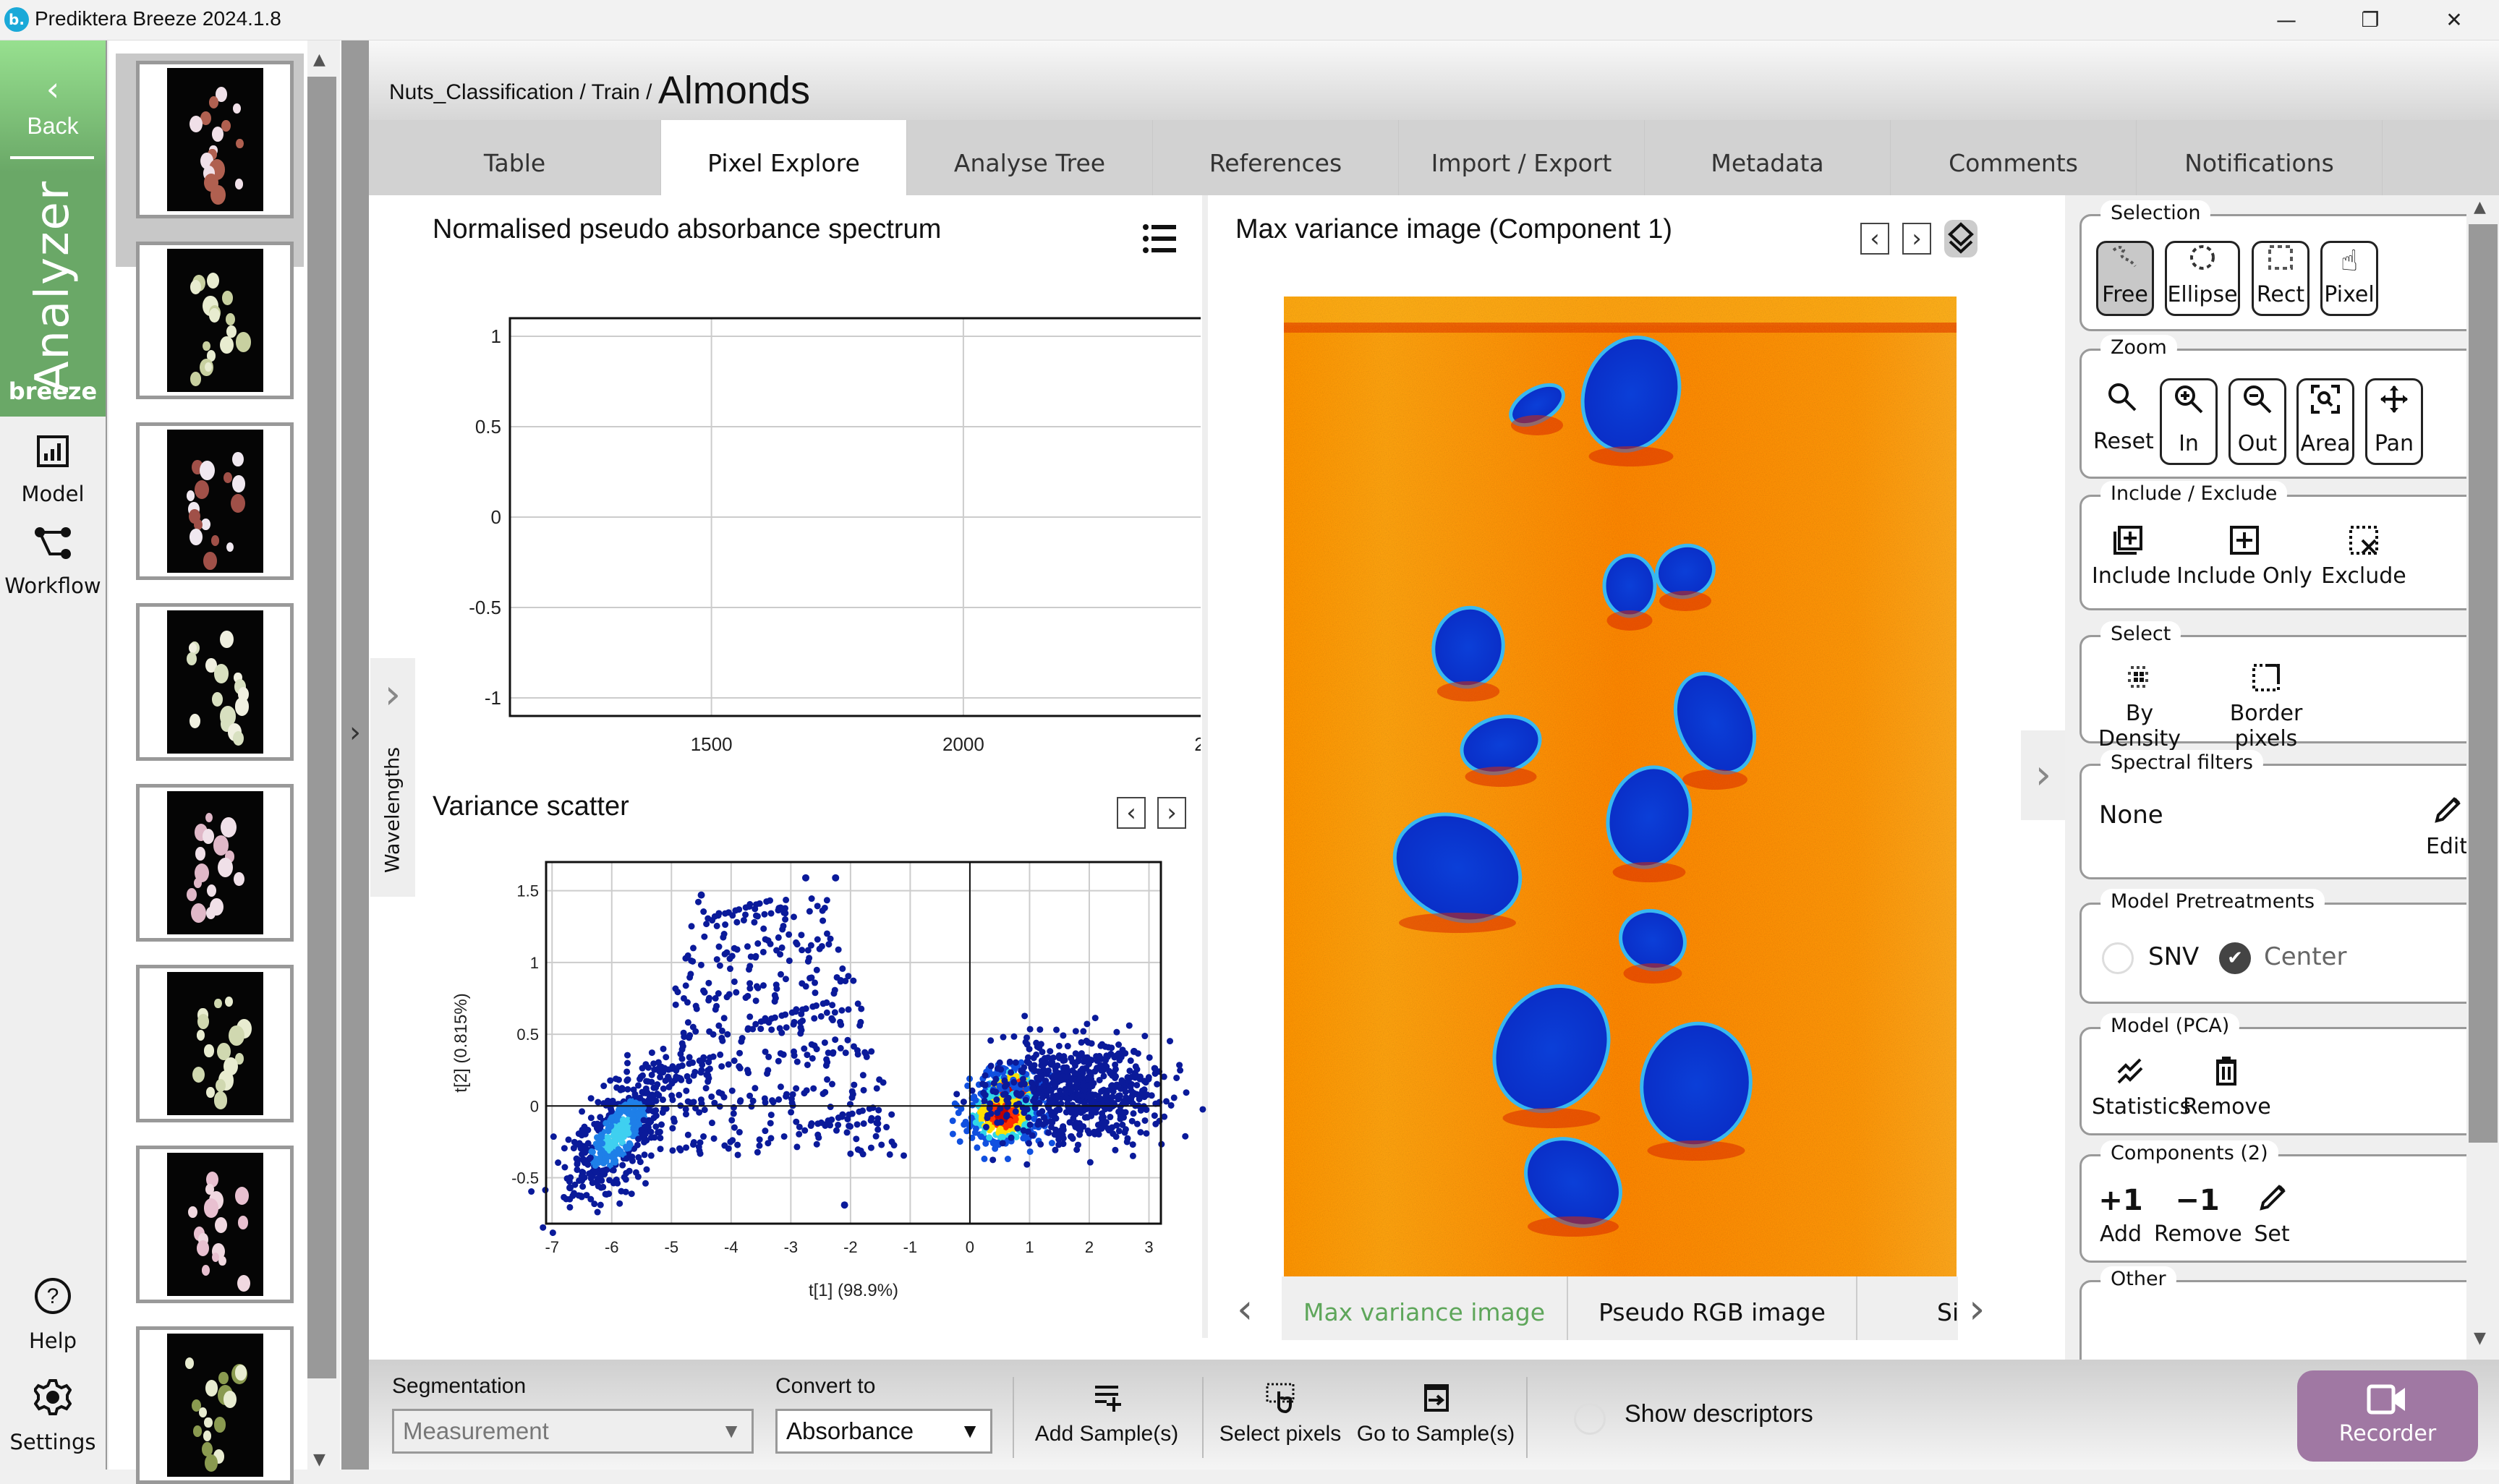  What do you see at coordinates (2447, 827) in the screenshot?
I see `edit-filters-button: Edit` at bounding box center [2447, 827].